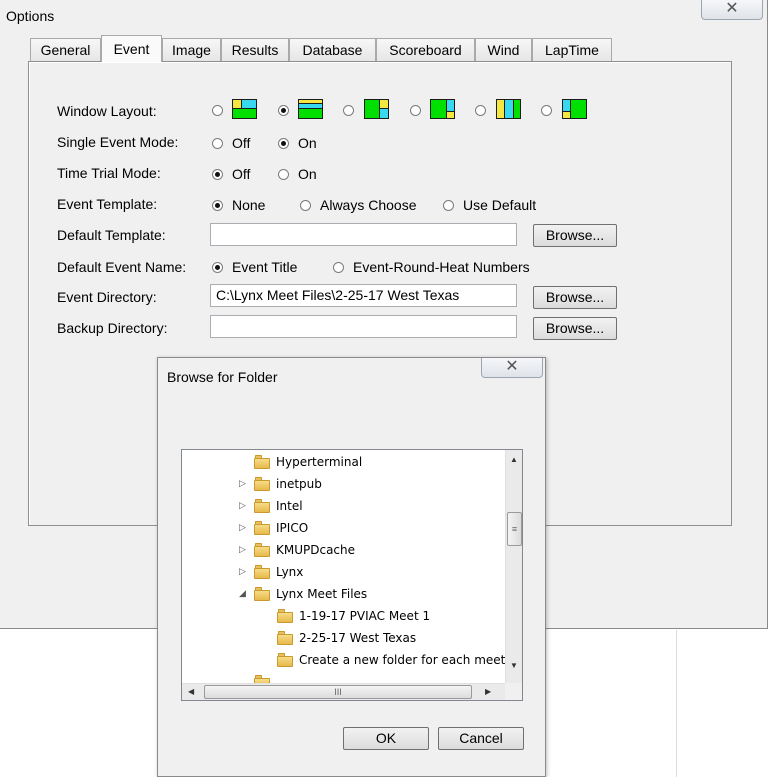  I want to click on event-name-title-radio, so click(217, 267).